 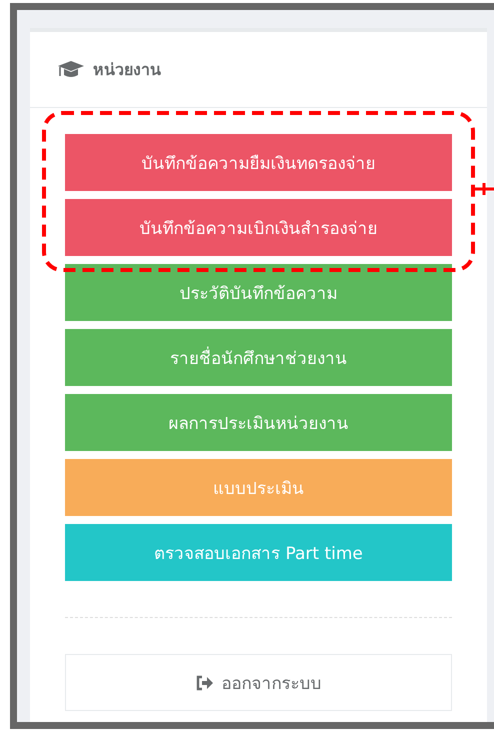 What do you see at coordinates (258, 227) in the screenshot?
I see `menu-button: บันทึกข้อความเบิกเงินสำรองจ่าย` at bounding box center [258, 227].